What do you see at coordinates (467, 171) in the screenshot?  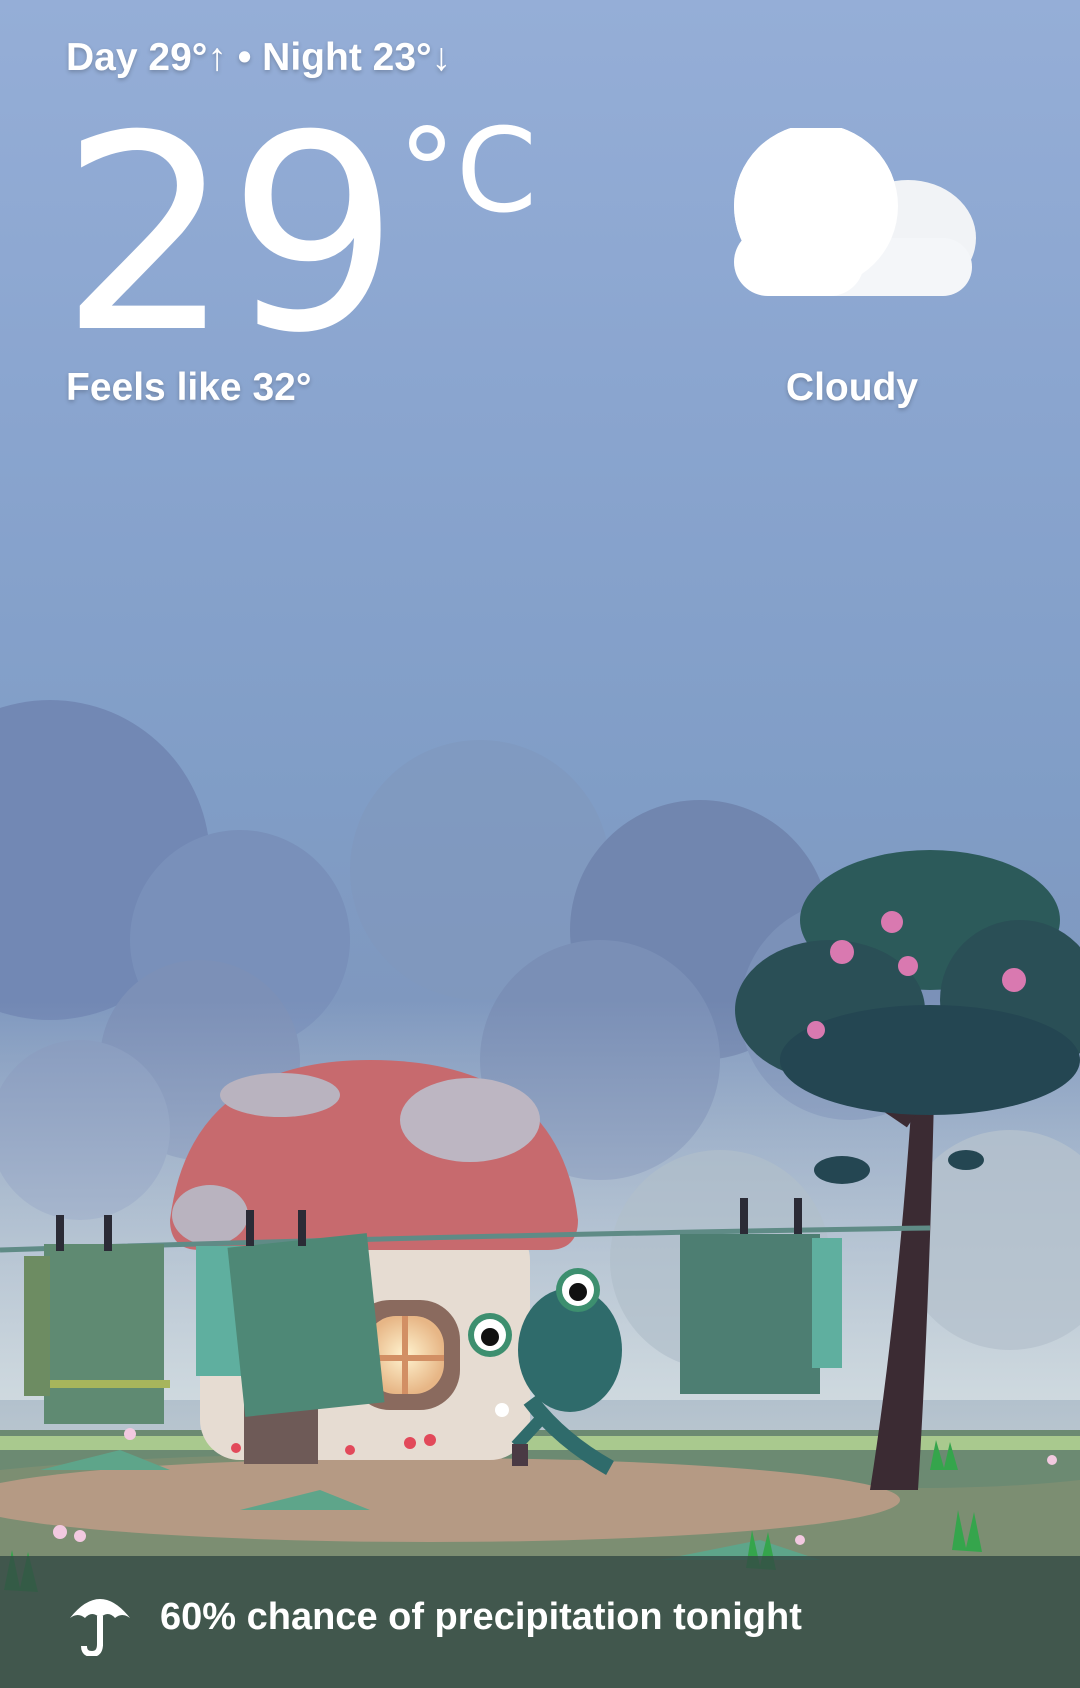 I see `temperature-unit: °C` at bounding box center [467, 171].